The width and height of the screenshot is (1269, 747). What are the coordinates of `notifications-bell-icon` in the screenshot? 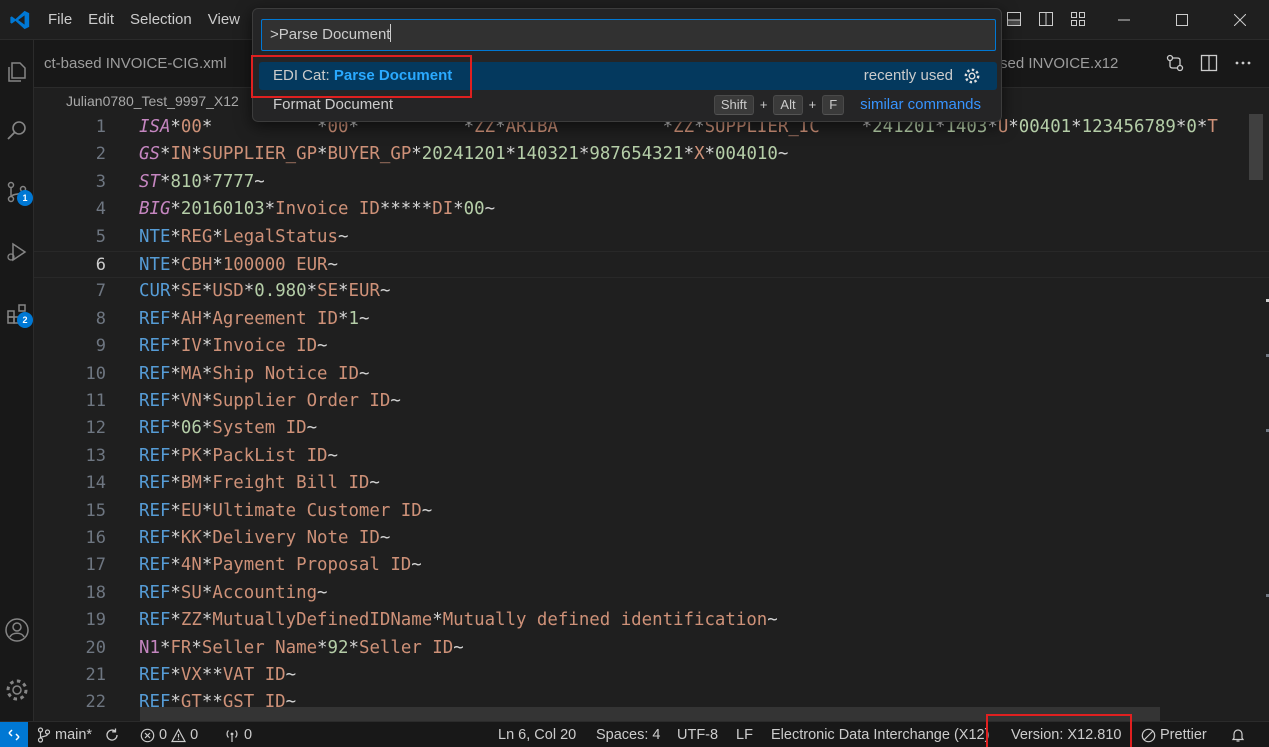 It's located at (1238, 734).